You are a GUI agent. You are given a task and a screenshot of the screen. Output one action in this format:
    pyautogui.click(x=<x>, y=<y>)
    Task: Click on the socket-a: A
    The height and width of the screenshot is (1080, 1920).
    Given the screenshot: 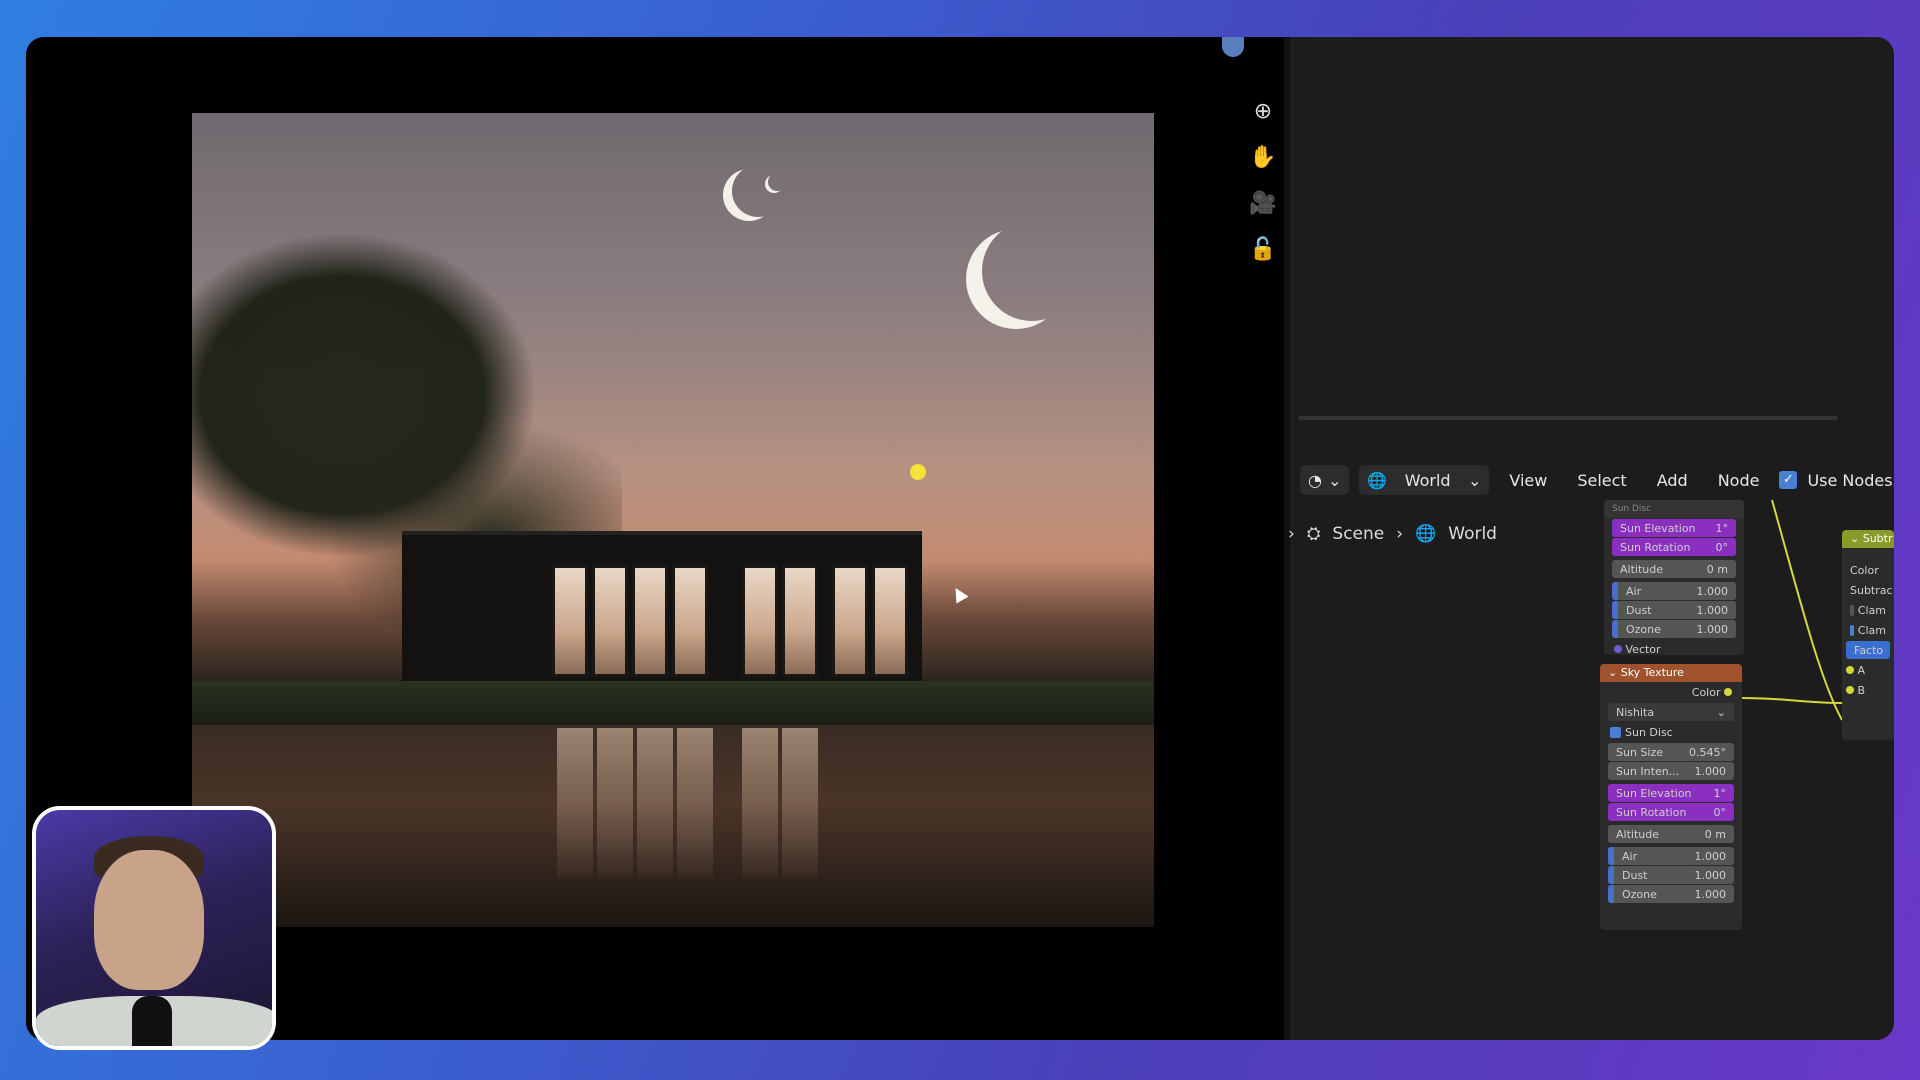 What is the action you would take?
    pyautogui.click(x=1868, y=670)
    